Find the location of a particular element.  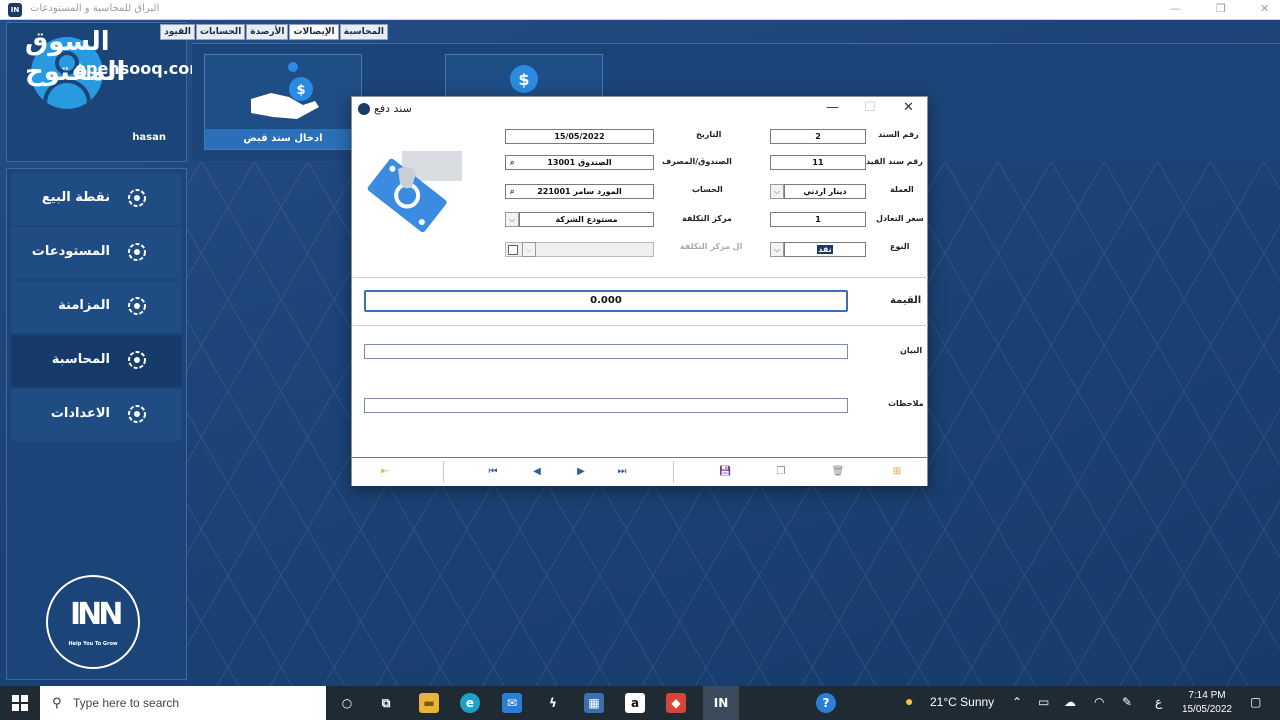

save-icon: 💾︎ is located at coordinates (725, 472).